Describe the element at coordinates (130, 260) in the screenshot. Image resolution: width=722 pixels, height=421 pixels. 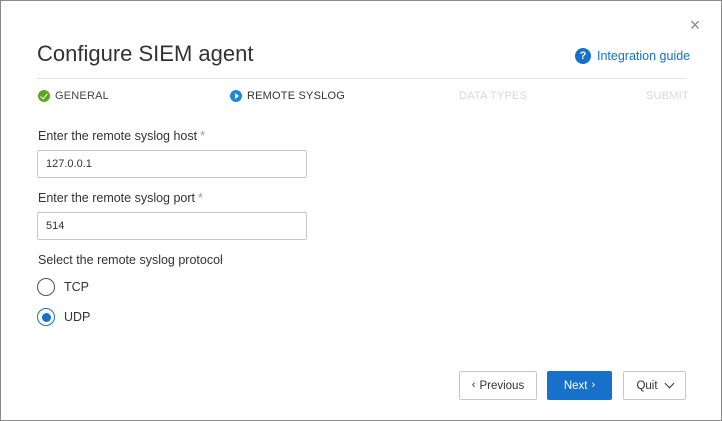
I see `protocol-label: Select the remote syslog protocol` at that location.